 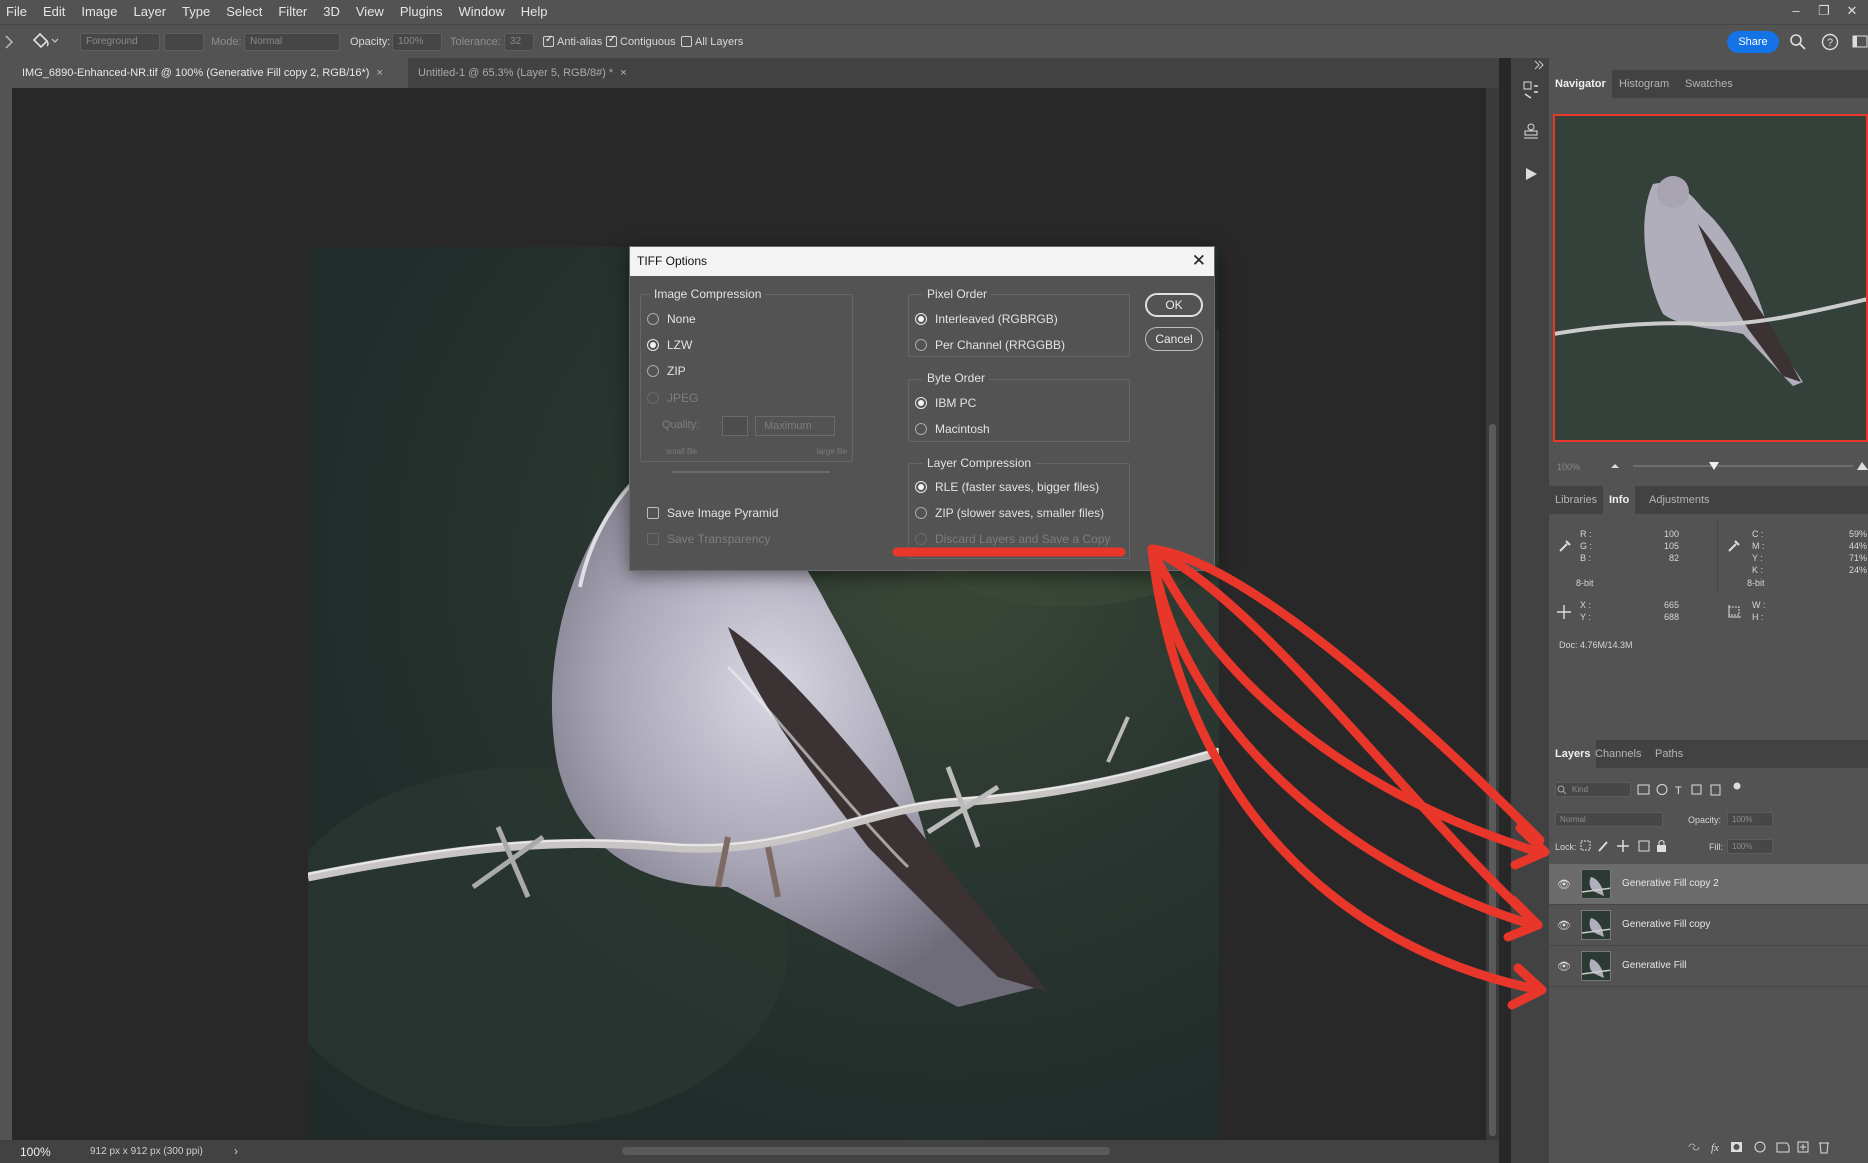 I want to click on collapse-panels-icon, so click(x=1539, y=65).